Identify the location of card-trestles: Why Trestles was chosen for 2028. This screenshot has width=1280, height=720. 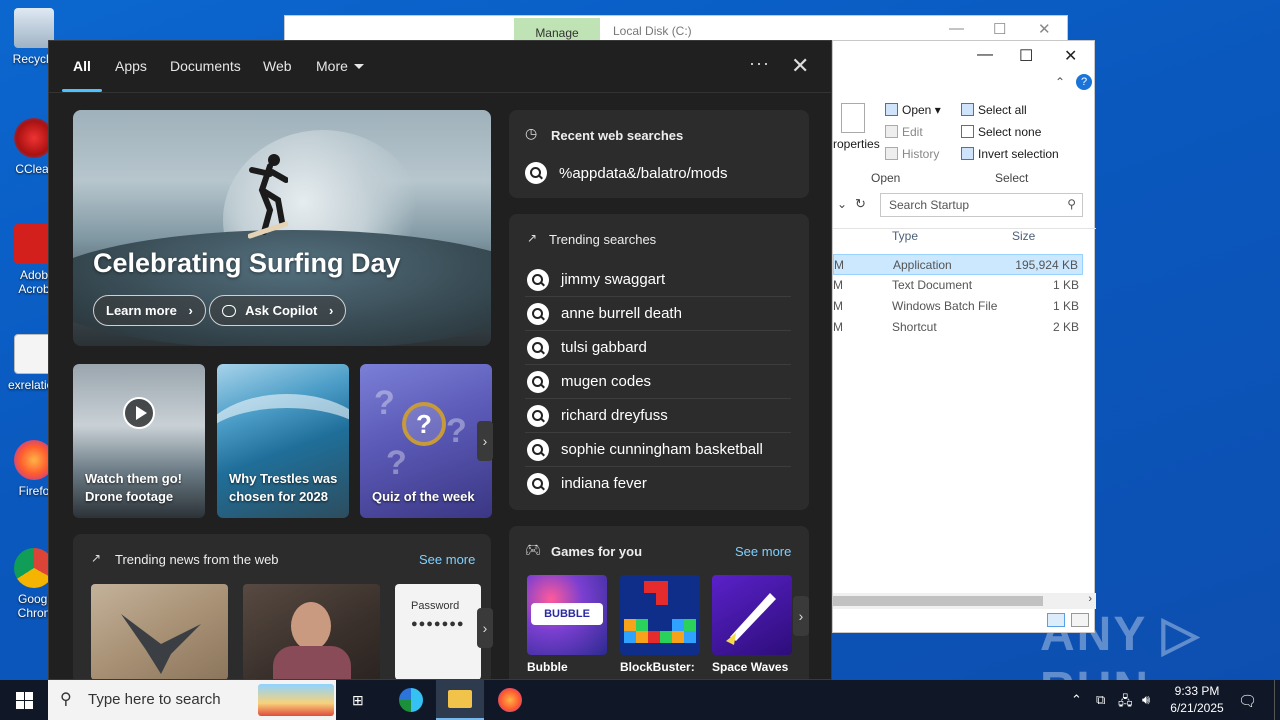
(283, 441).